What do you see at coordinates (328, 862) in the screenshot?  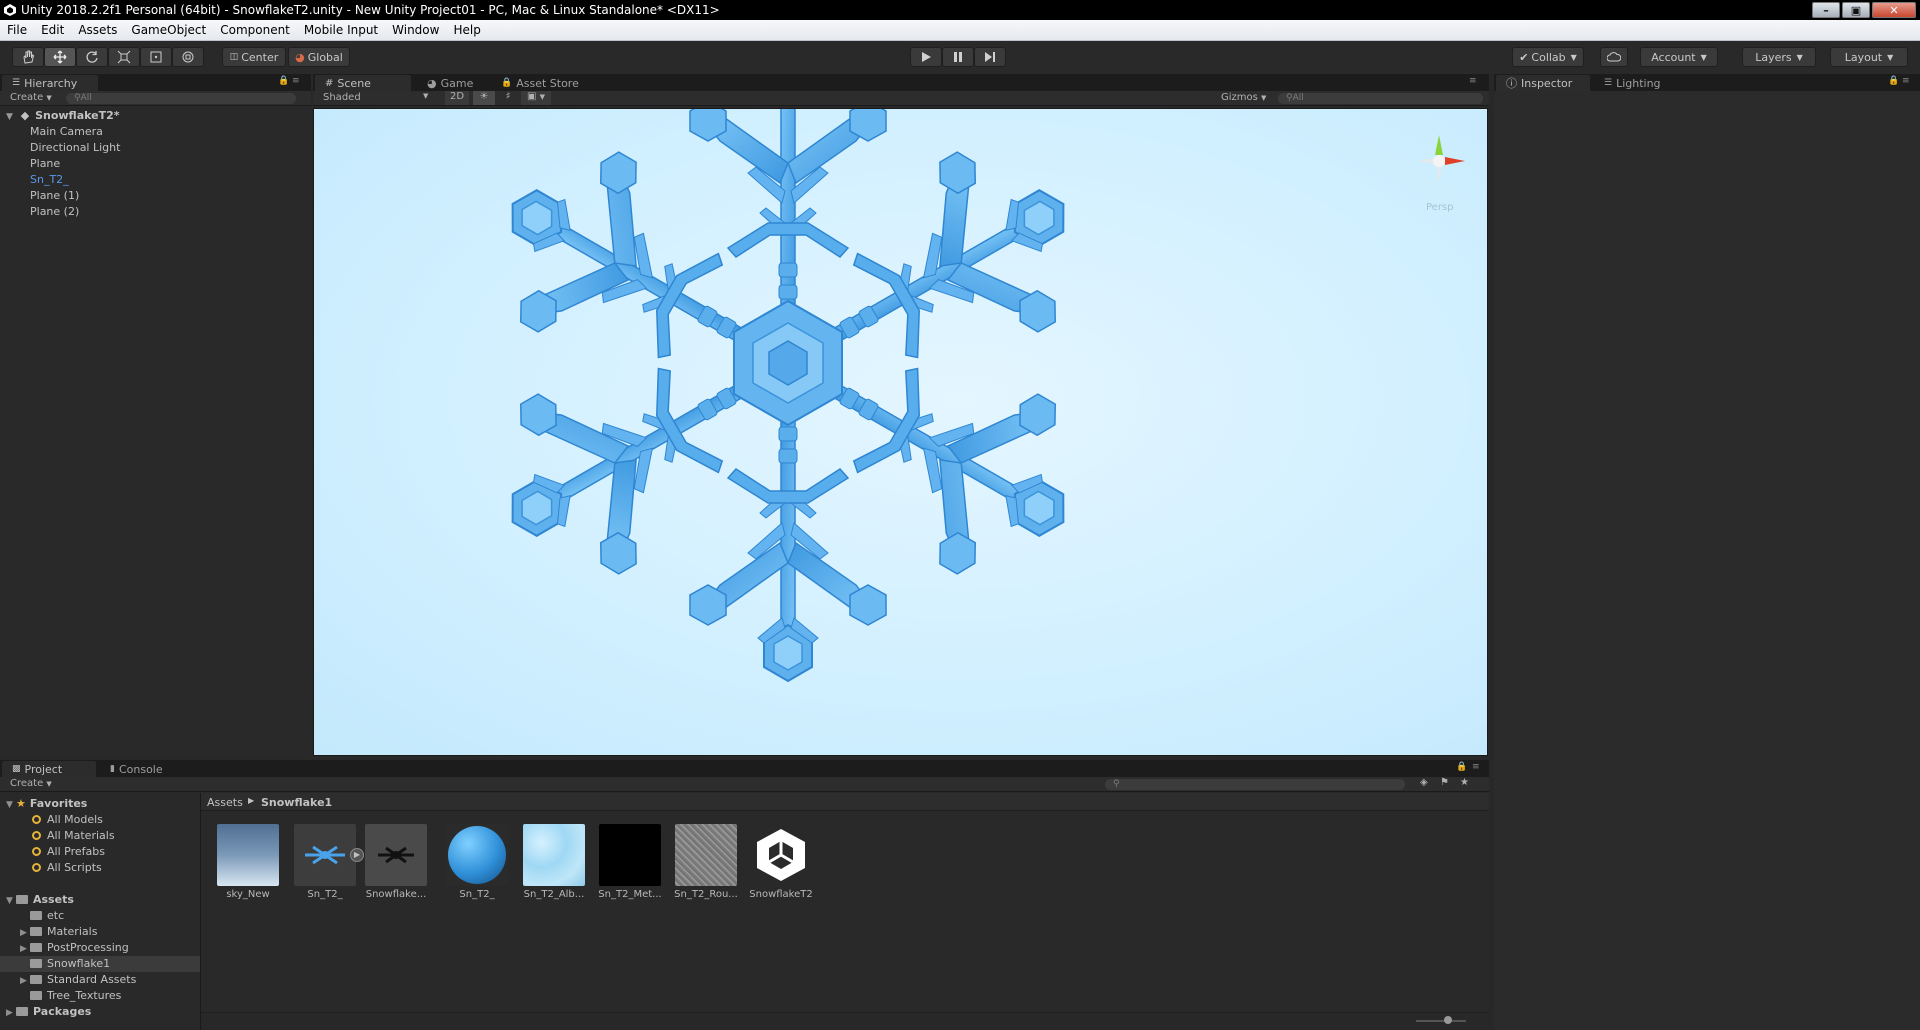 I see `asset-sn-t2-model: ▶ Sn_T2_` at bounding box center [328, 862].